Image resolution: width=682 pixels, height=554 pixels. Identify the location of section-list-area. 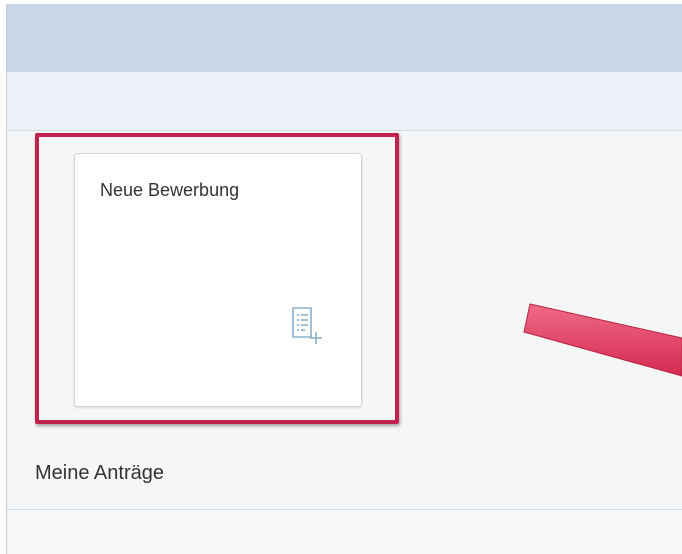
(344, 532).